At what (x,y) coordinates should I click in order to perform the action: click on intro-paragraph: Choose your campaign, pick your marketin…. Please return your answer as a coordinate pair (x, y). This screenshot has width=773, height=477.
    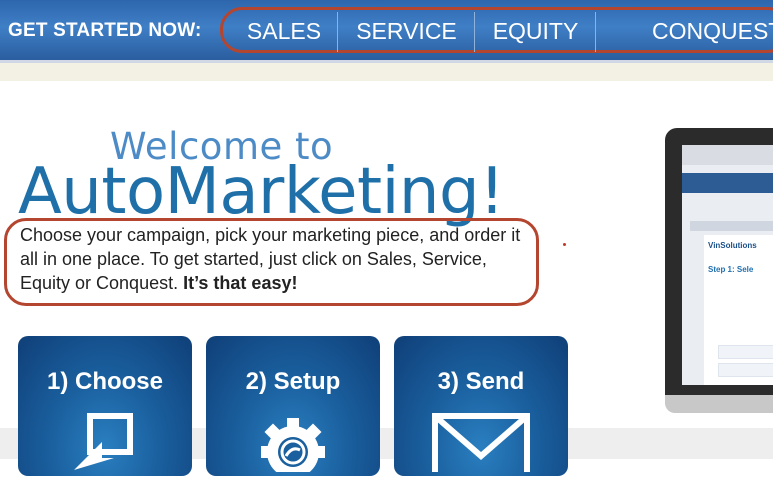
    Looking at the image, I should click on (275, 259).